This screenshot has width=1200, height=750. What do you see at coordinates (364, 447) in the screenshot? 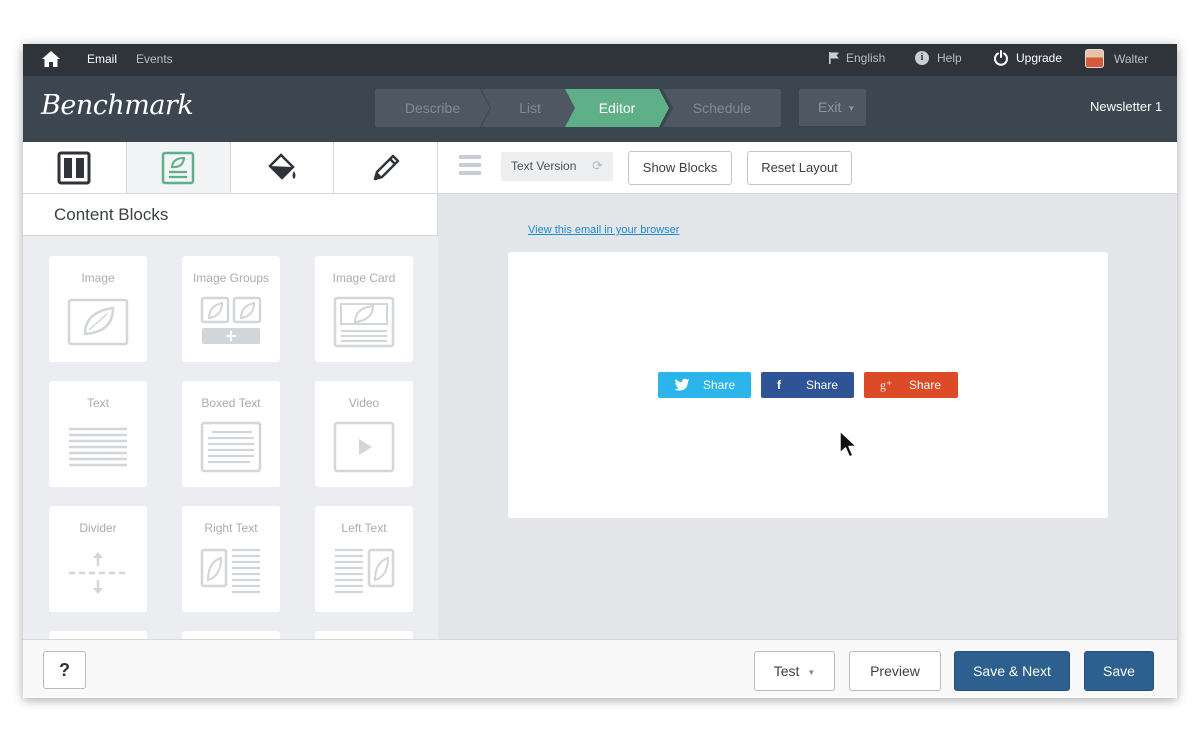
I see `video-icon` at bounding box center [364, 447].